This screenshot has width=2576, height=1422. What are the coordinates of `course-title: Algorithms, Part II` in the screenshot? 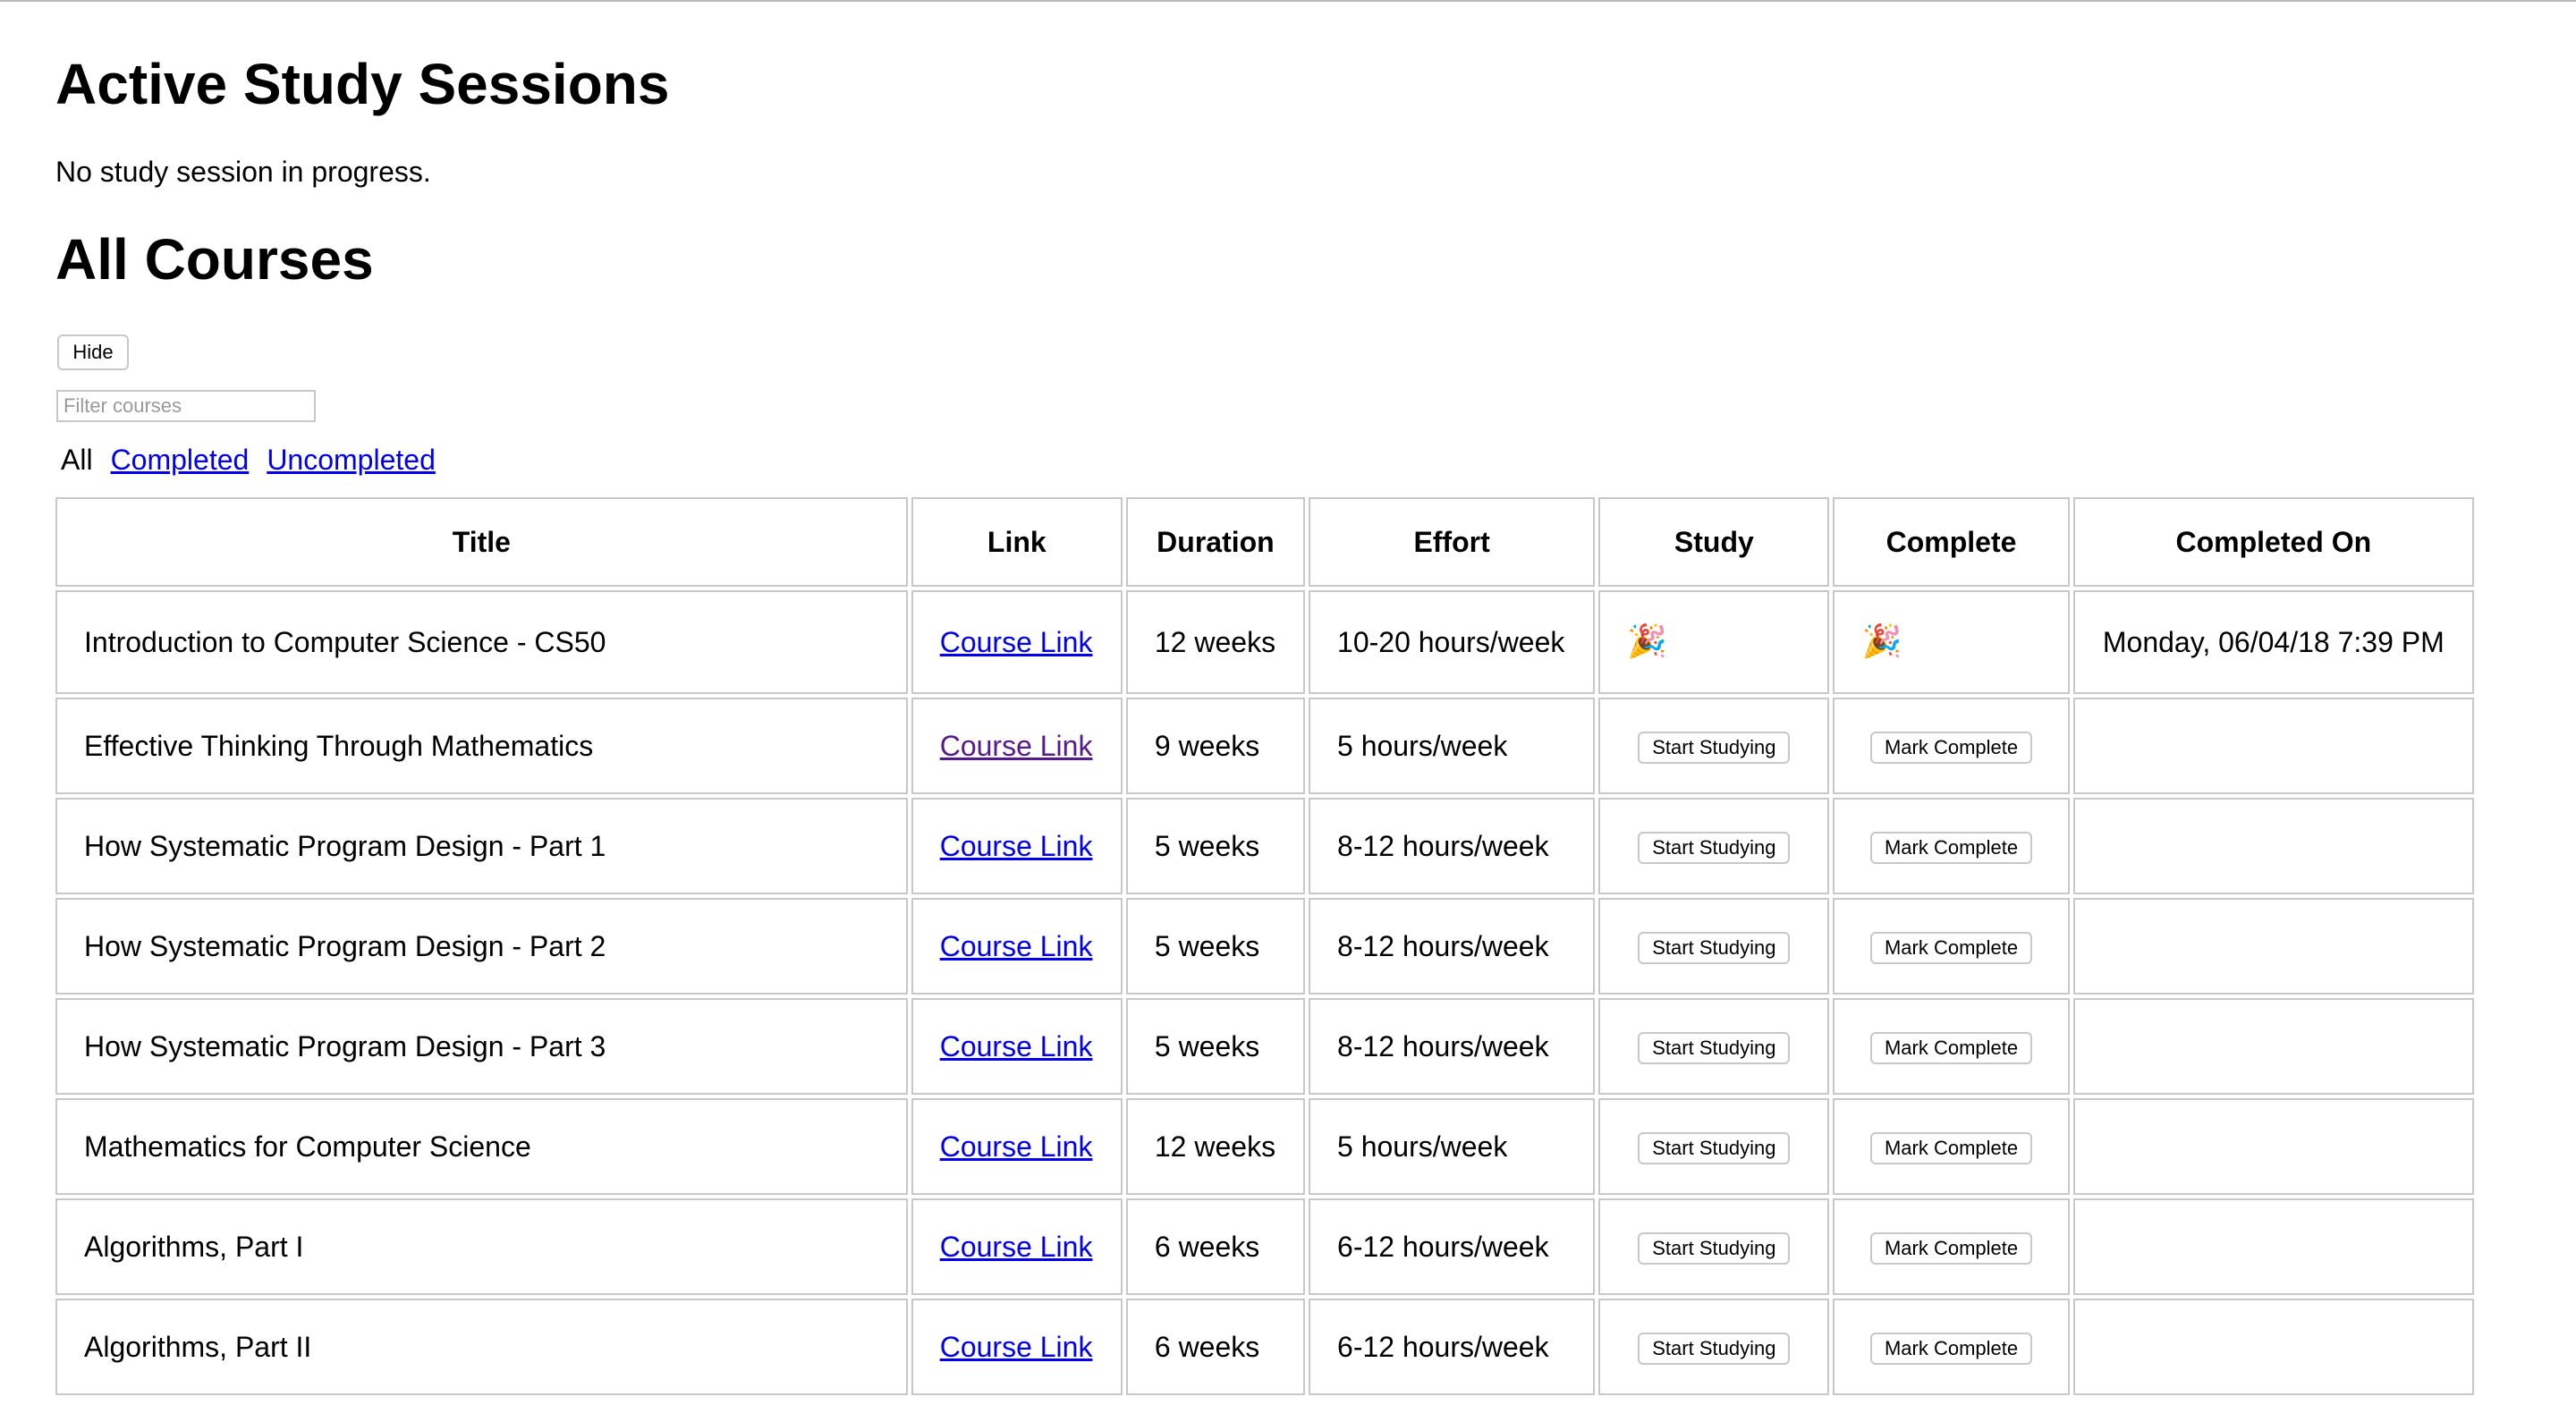 It's located at (481, 1347).